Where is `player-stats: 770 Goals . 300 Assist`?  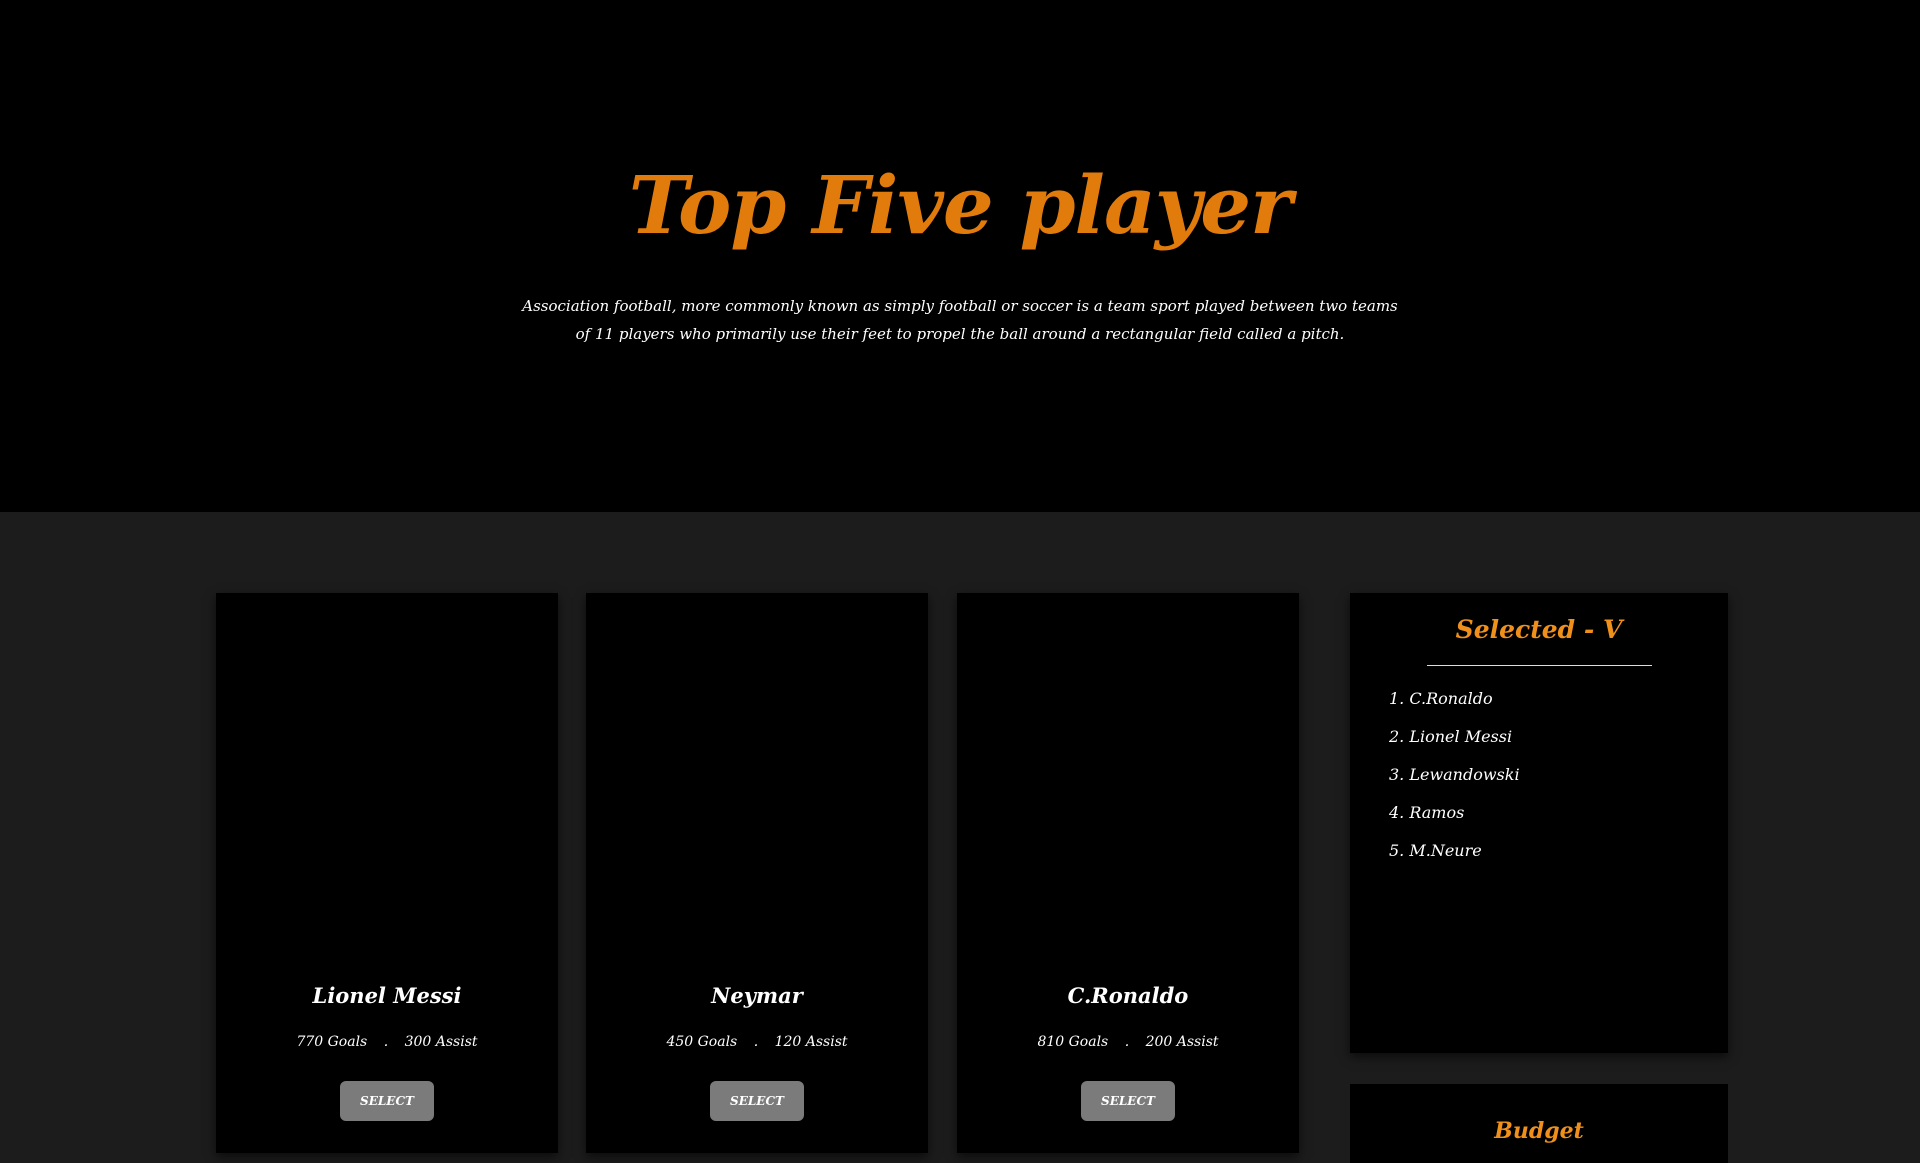
player-stats: 770 Goals . 300 Assist is located at coordinates (387, 1042).